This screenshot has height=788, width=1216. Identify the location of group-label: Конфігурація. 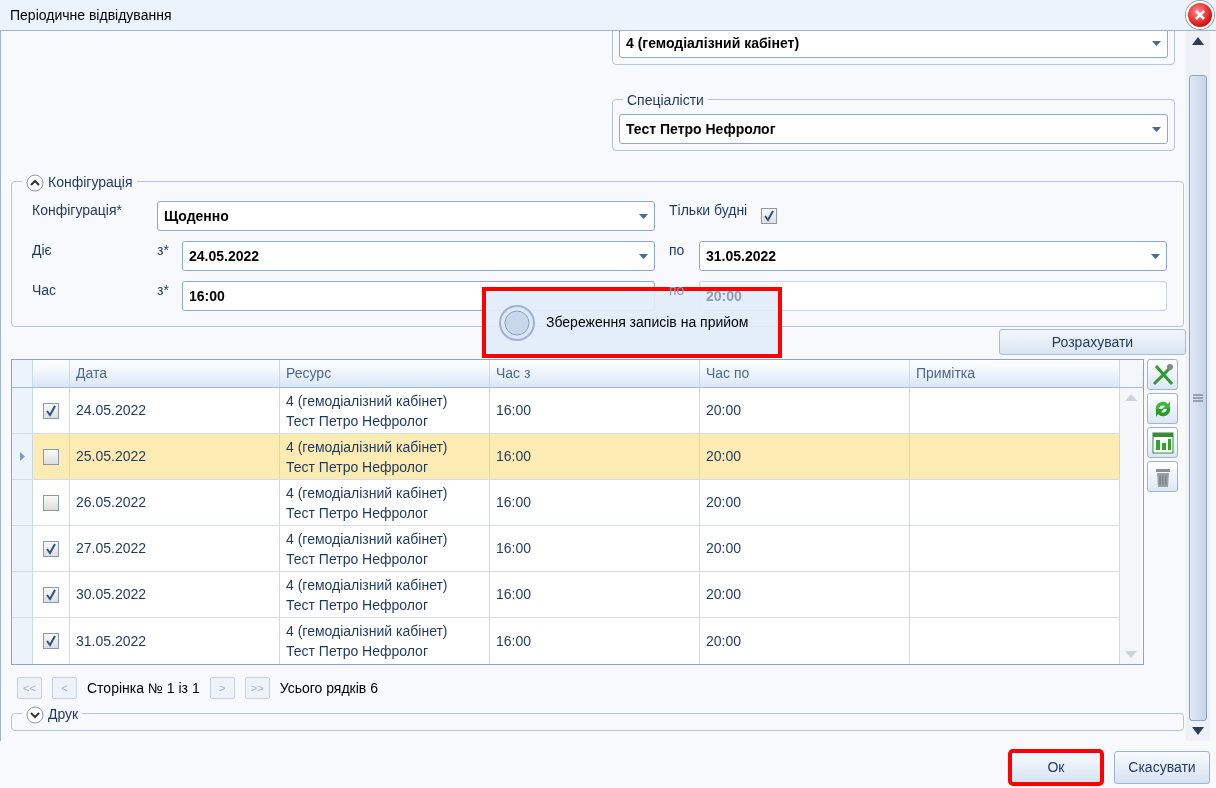
(90, 182).